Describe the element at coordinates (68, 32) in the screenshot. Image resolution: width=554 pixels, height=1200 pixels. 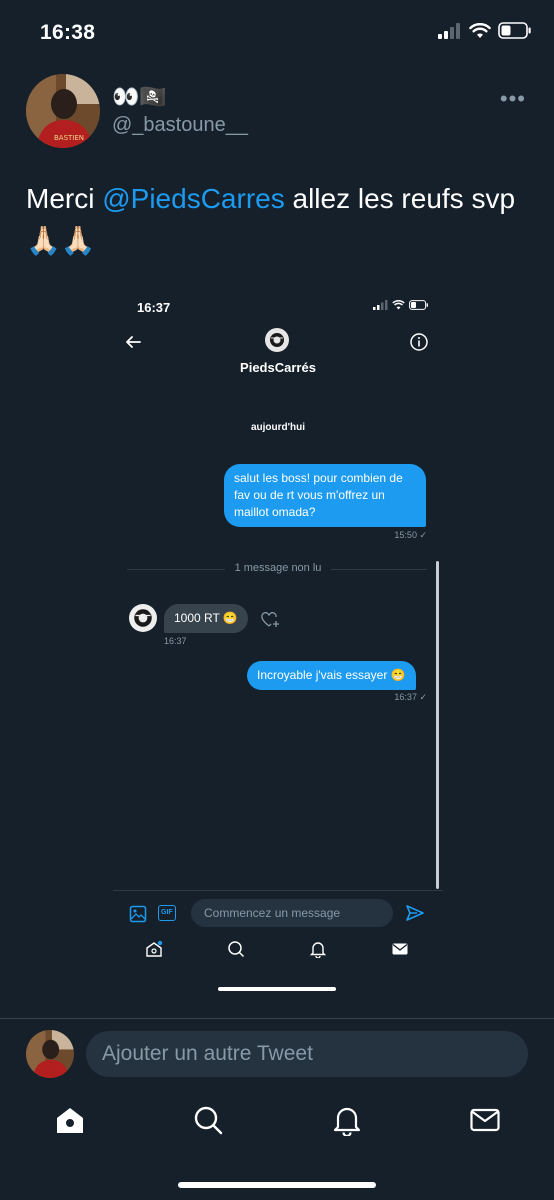
I see `status-time: 16:38` at that location.